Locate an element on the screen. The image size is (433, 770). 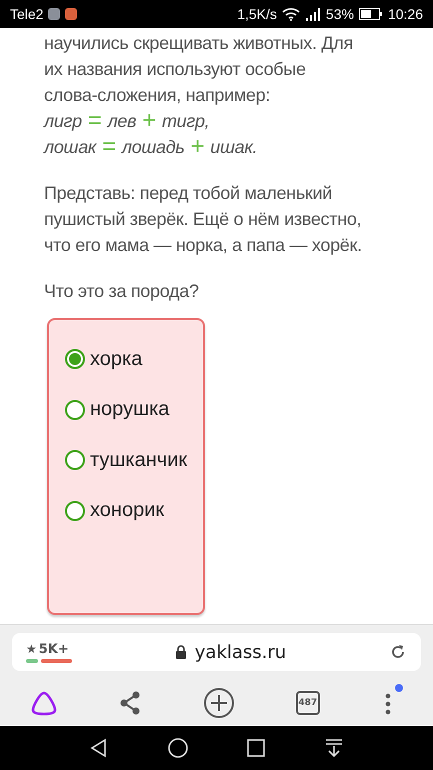
text-line: слова-сложения, например: is located at coordinates (158, 95).